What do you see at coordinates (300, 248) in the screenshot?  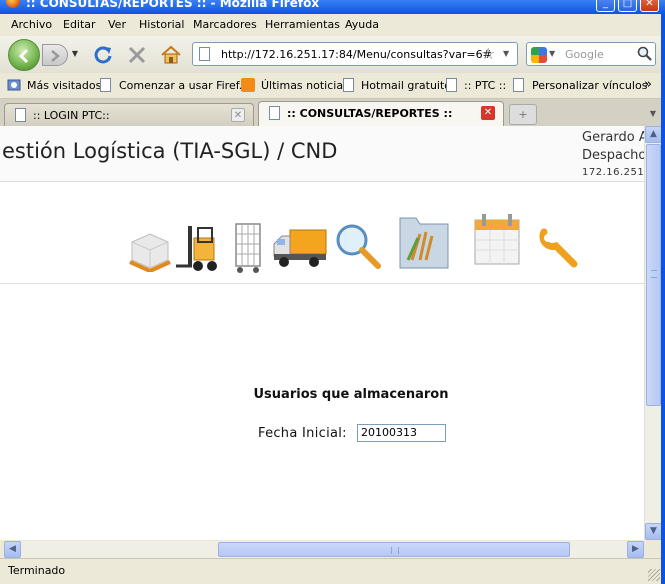 I see `truck-icon` at bounding box center [300, 248].